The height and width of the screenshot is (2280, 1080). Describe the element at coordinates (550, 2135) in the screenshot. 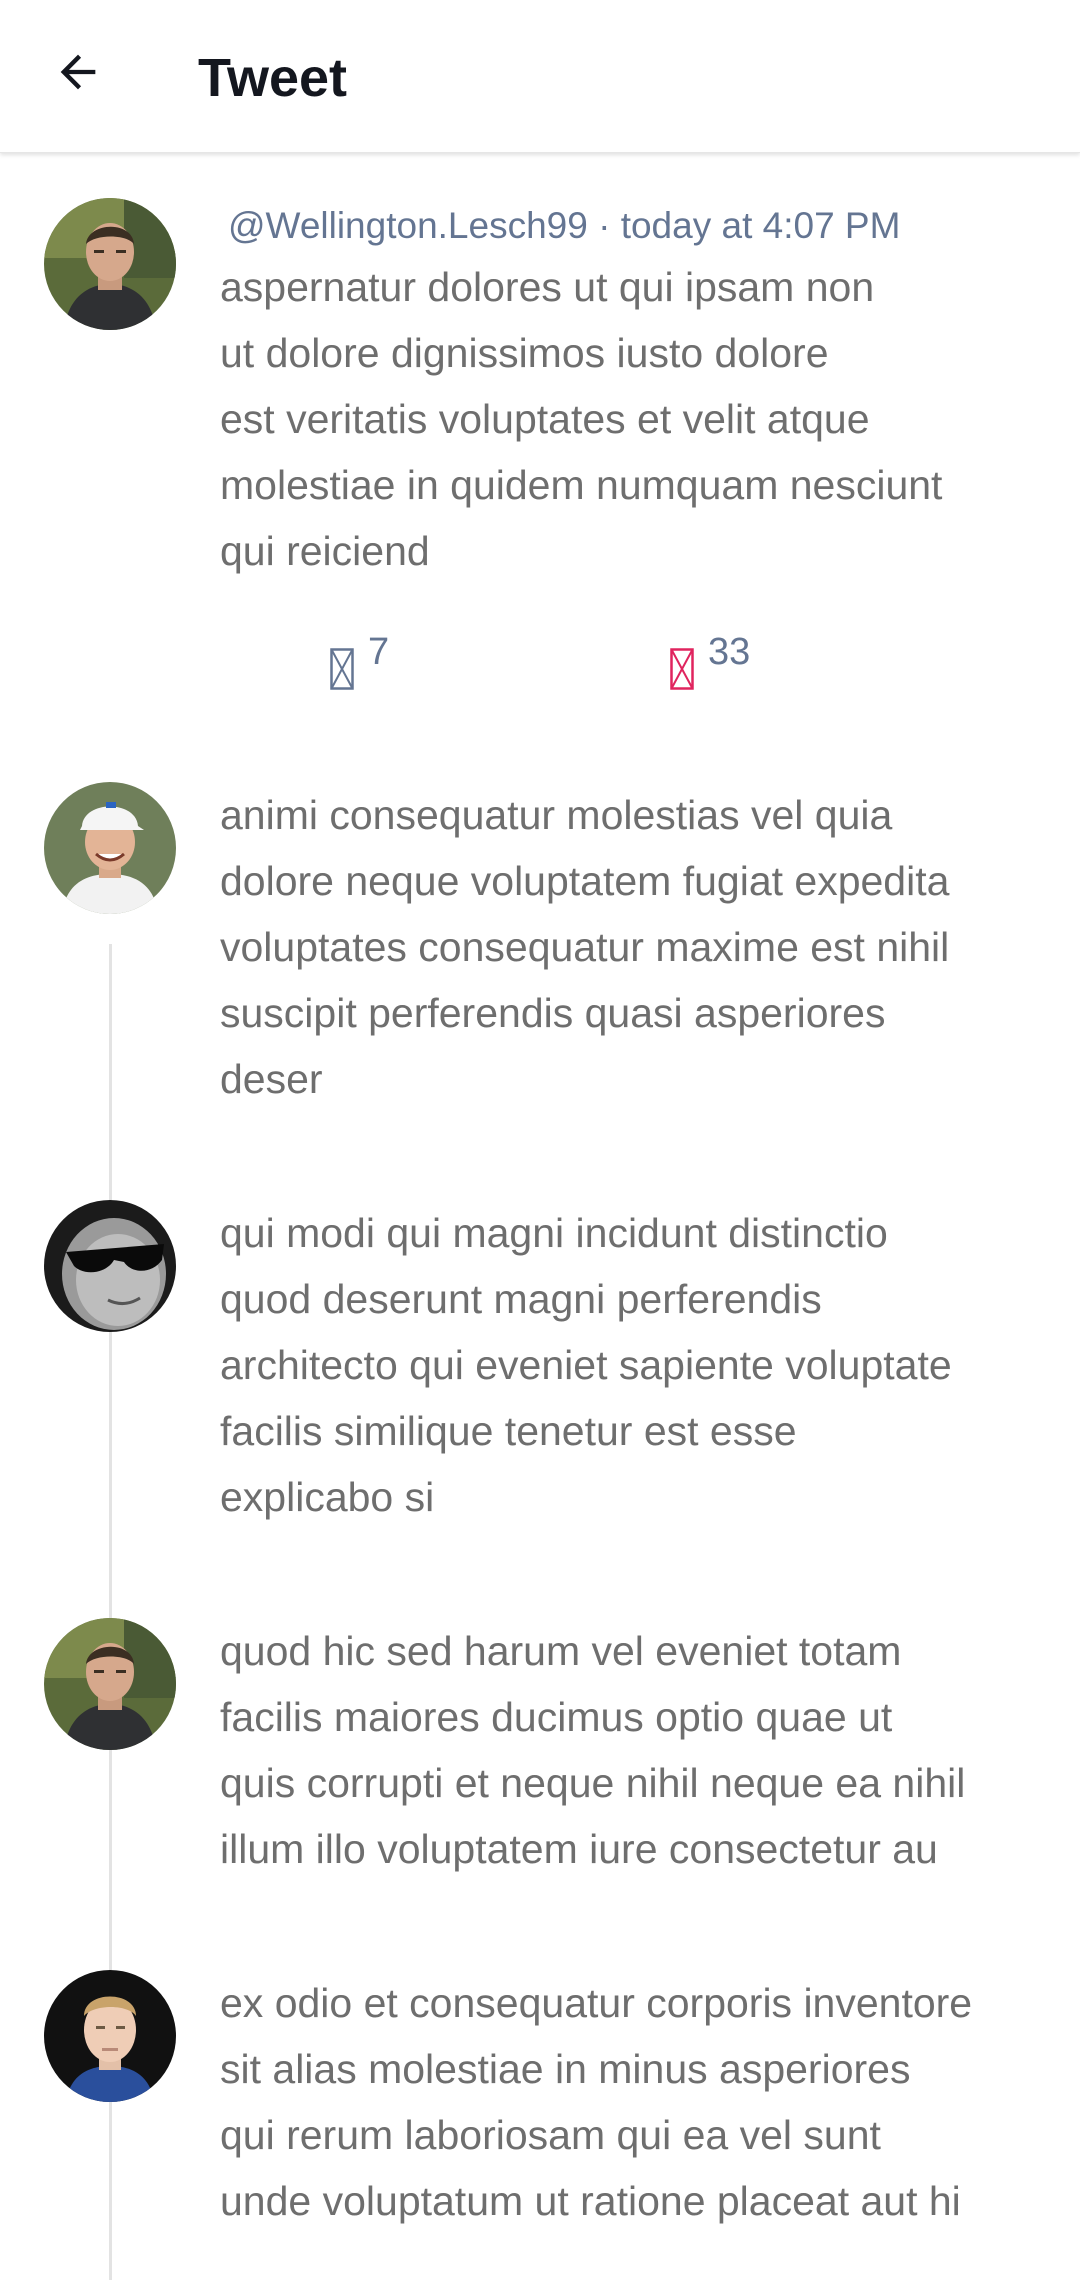

I see `reply-line: qui rerum laboriosam qui ea vel sunt` at that location.